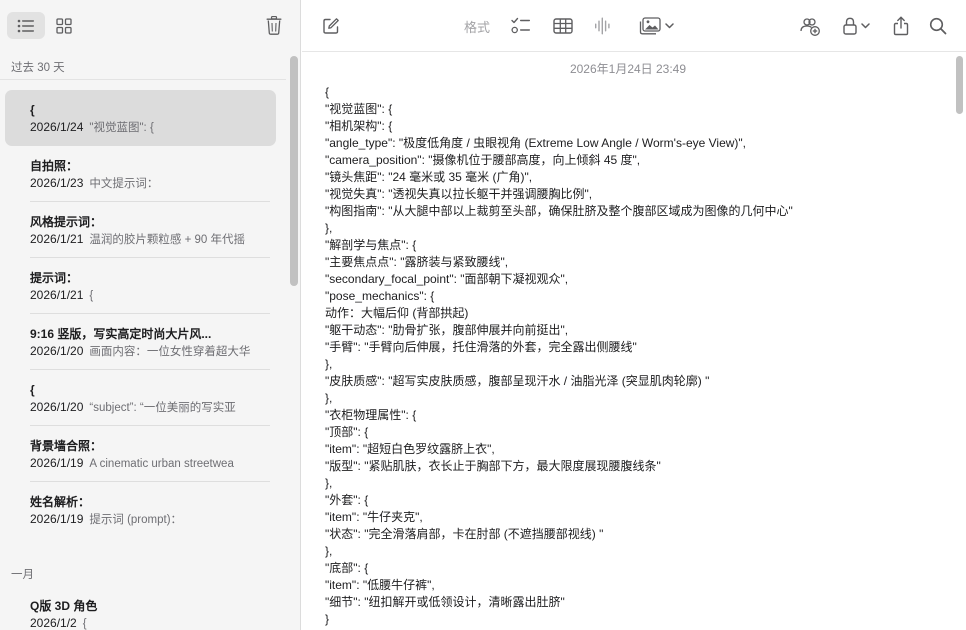  What do you see at coordinates (57, 463) in the screenshot?
I see `note-date: 2026/1/19` at bounding box center [57, 463].